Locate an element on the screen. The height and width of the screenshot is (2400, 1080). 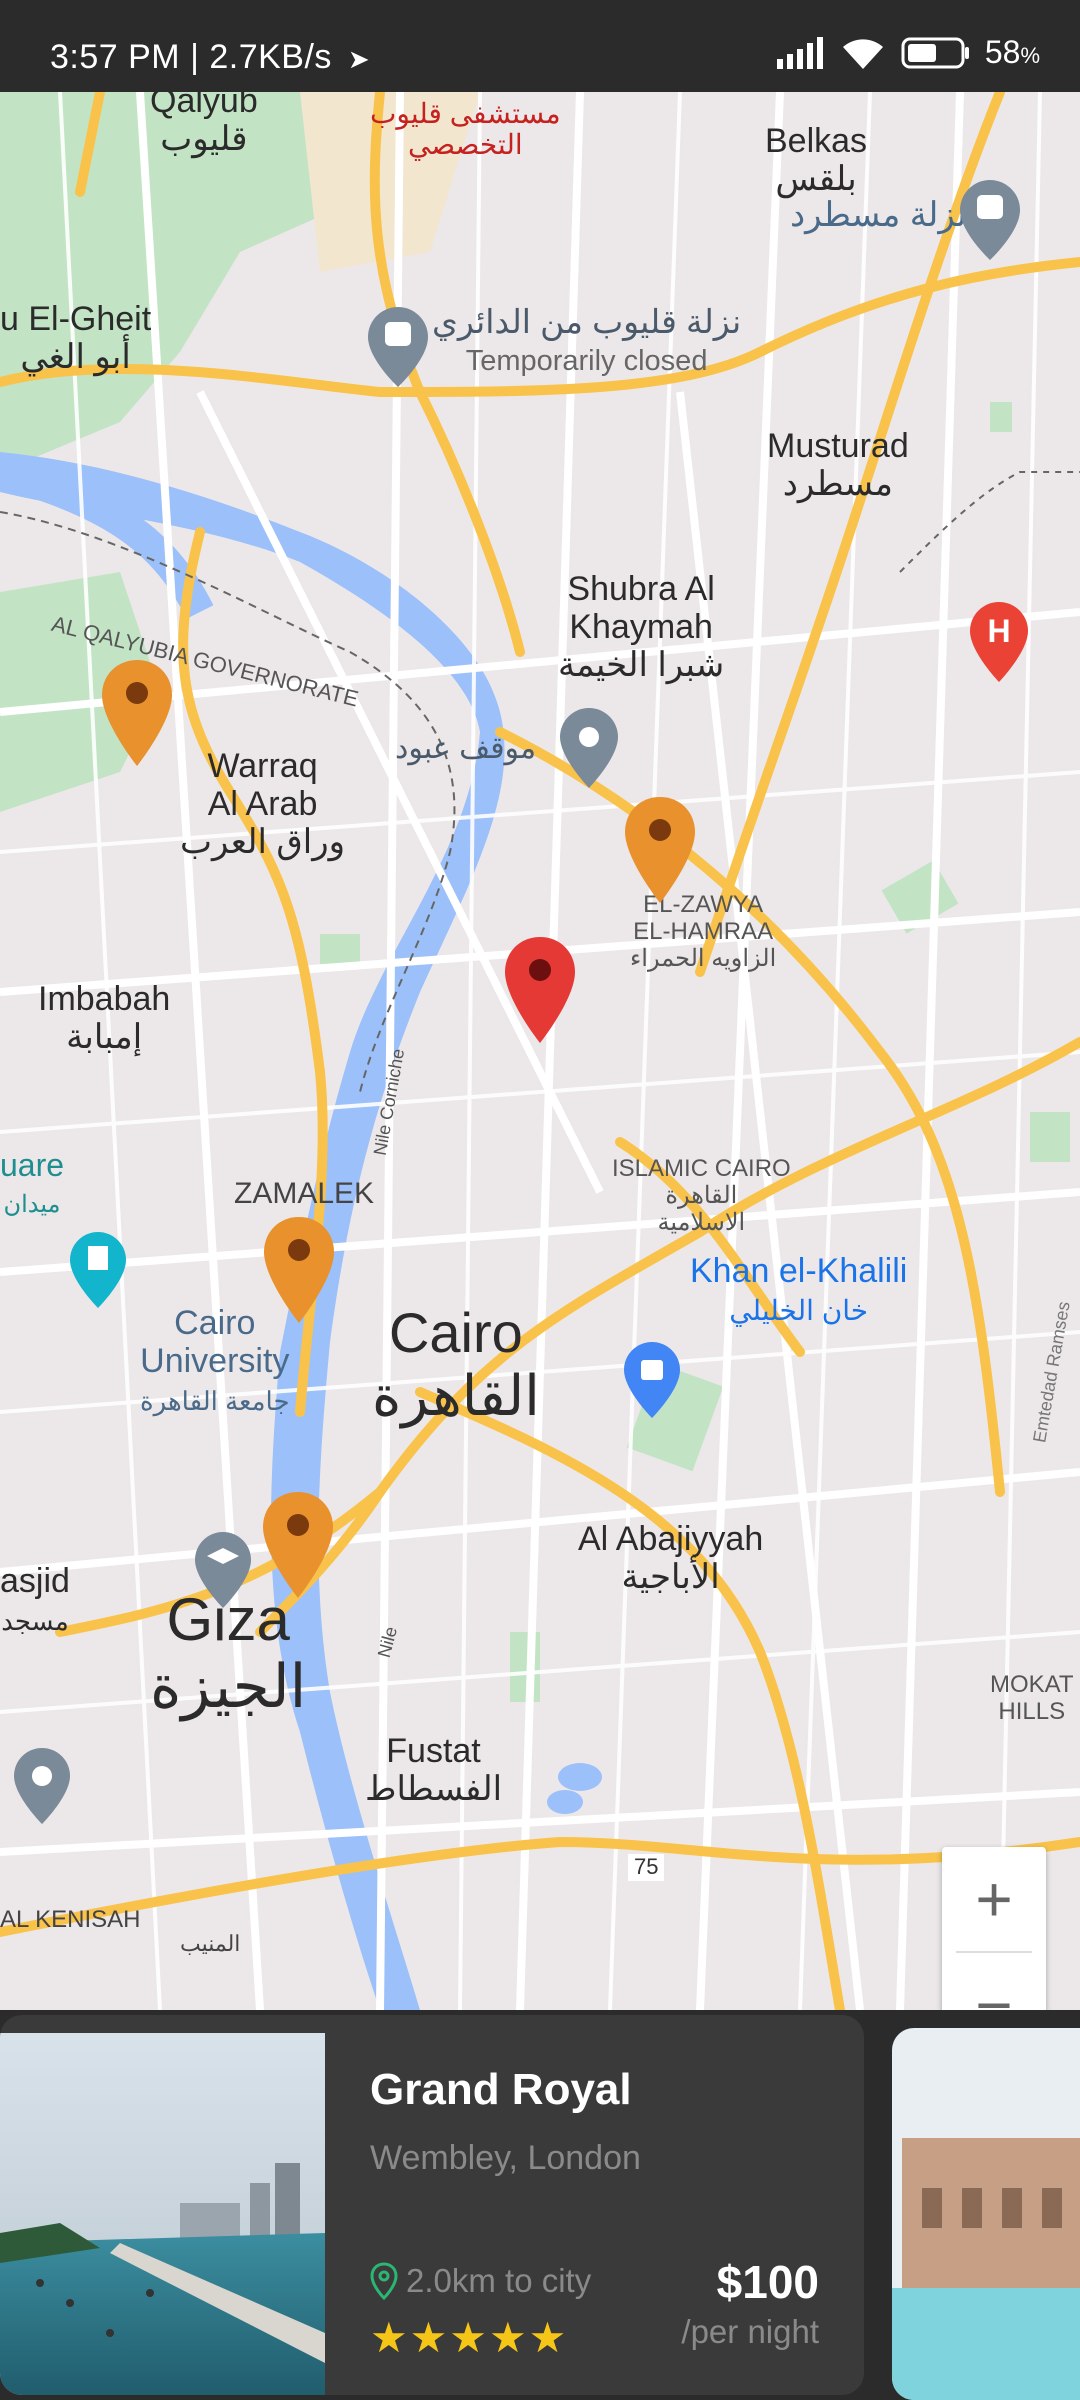
map-label-belkas-en: Belkas is located at coordinates (816, 141).